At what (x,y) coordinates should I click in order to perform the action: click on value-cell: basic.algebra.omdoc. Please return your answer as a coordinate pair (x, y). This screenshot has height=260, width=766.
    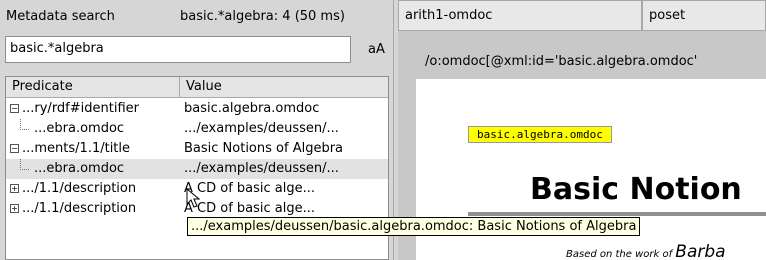
    Looking at the image, I should click on (252, 108).